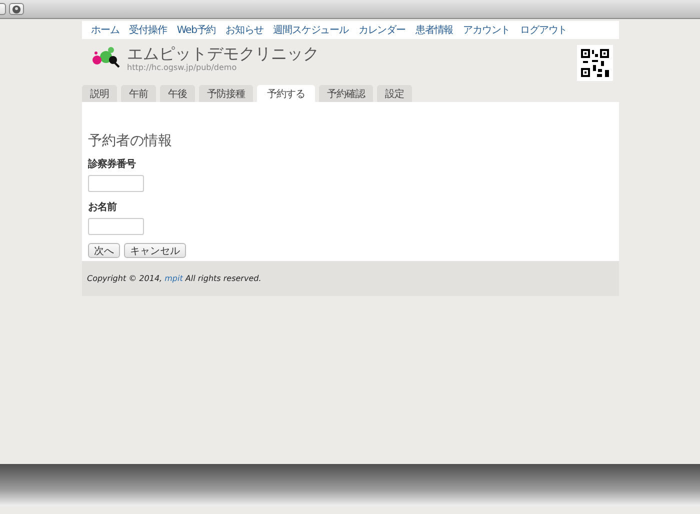 This screenshot has width=700, height=514. Describe the element at coordinates (112, 164) in the screenshot. I see `field-label: 診察券番号` at that location.